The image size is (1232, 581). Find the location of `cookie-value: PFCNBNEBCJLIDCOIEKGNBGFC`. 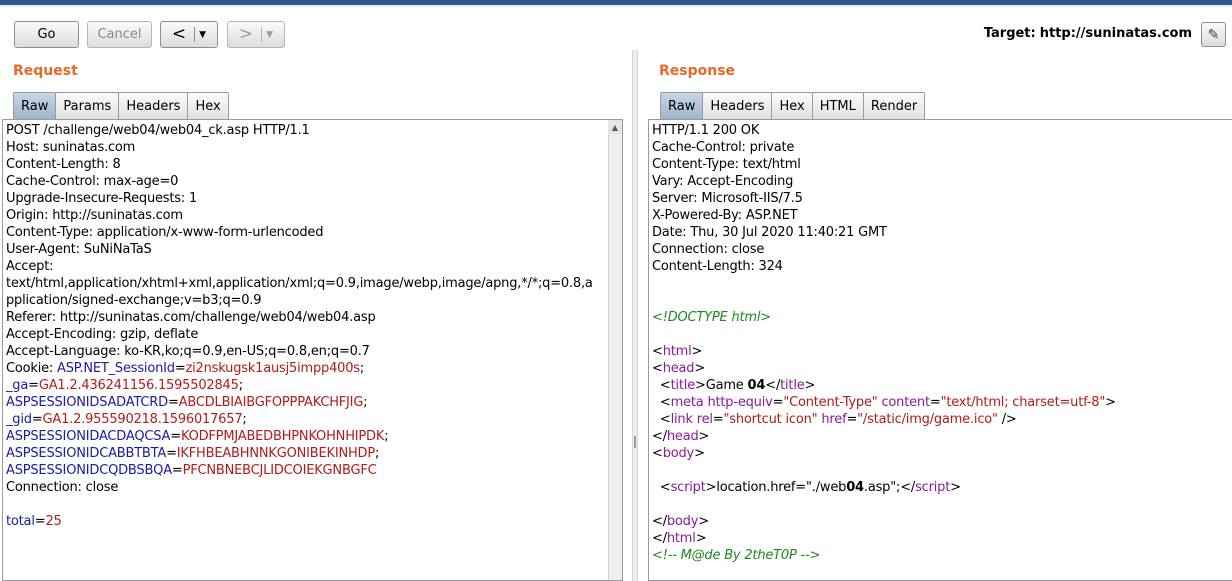

cookie-value: PFCNBNEBCJLIDCOIEKGNBGFC is located at coordinates (279, 470).